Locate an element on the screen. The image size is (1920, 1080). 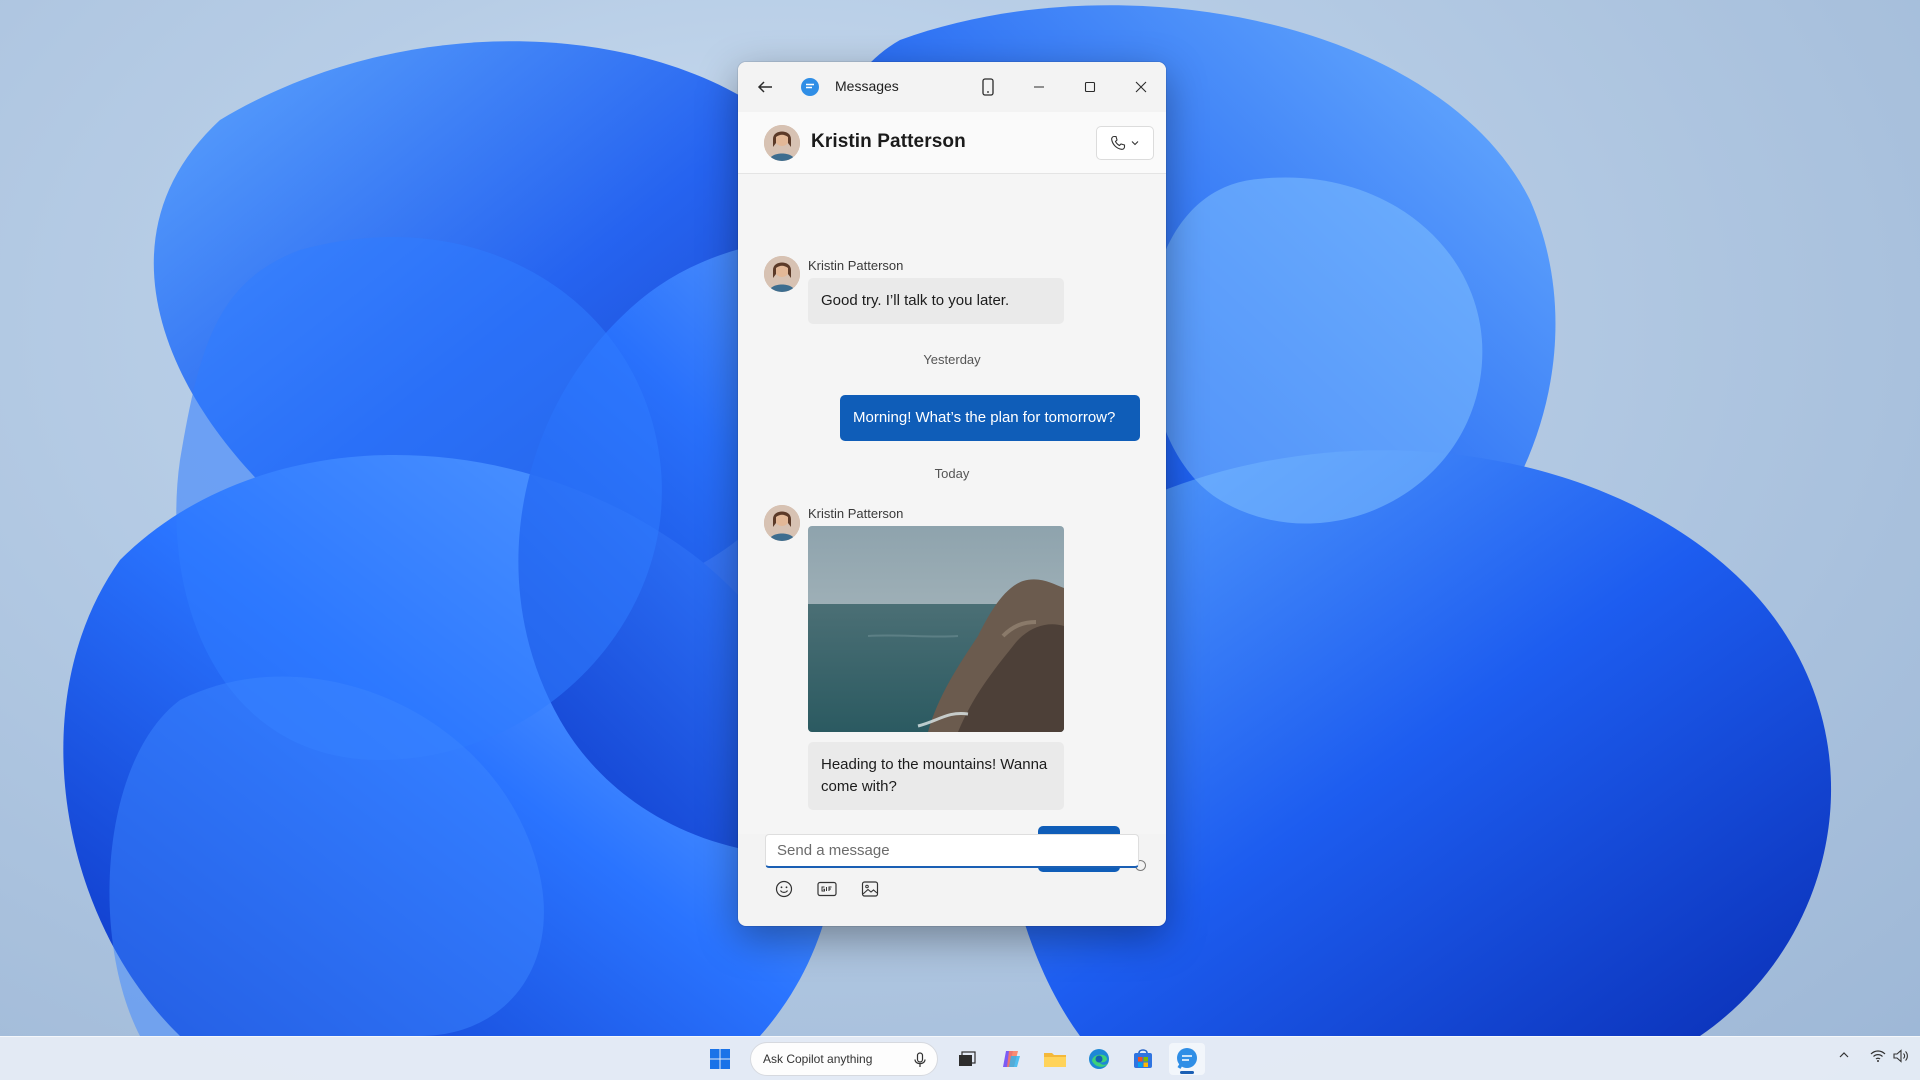
store-icon is located at coordinates (1143, 1058).